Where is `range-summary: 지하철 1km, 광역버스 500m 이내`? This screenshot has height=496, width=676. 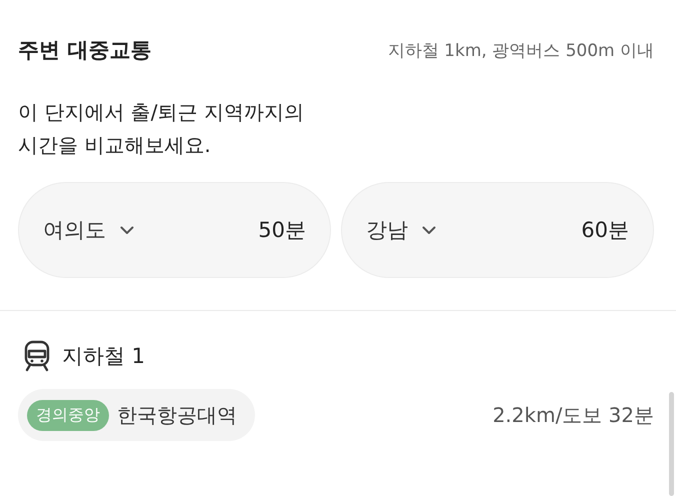
range-summary: 지하철 1km, 광역버스 500m 이내 is located at coordinates (521, 51).